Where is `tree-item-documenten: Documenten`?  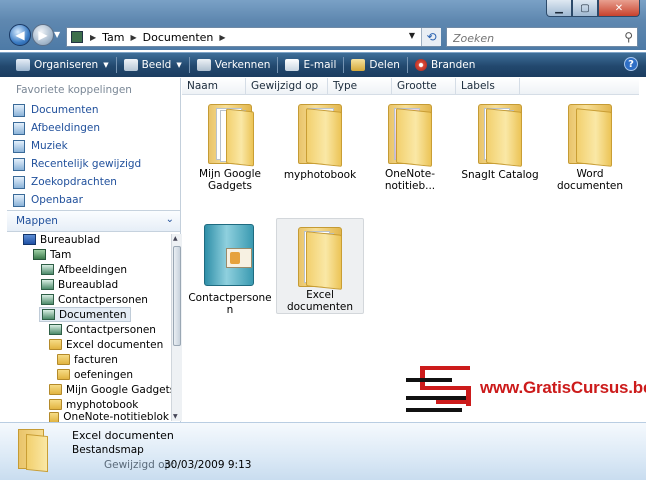
tree-item-documenten: Documenten is located at coordinates (85, 314).